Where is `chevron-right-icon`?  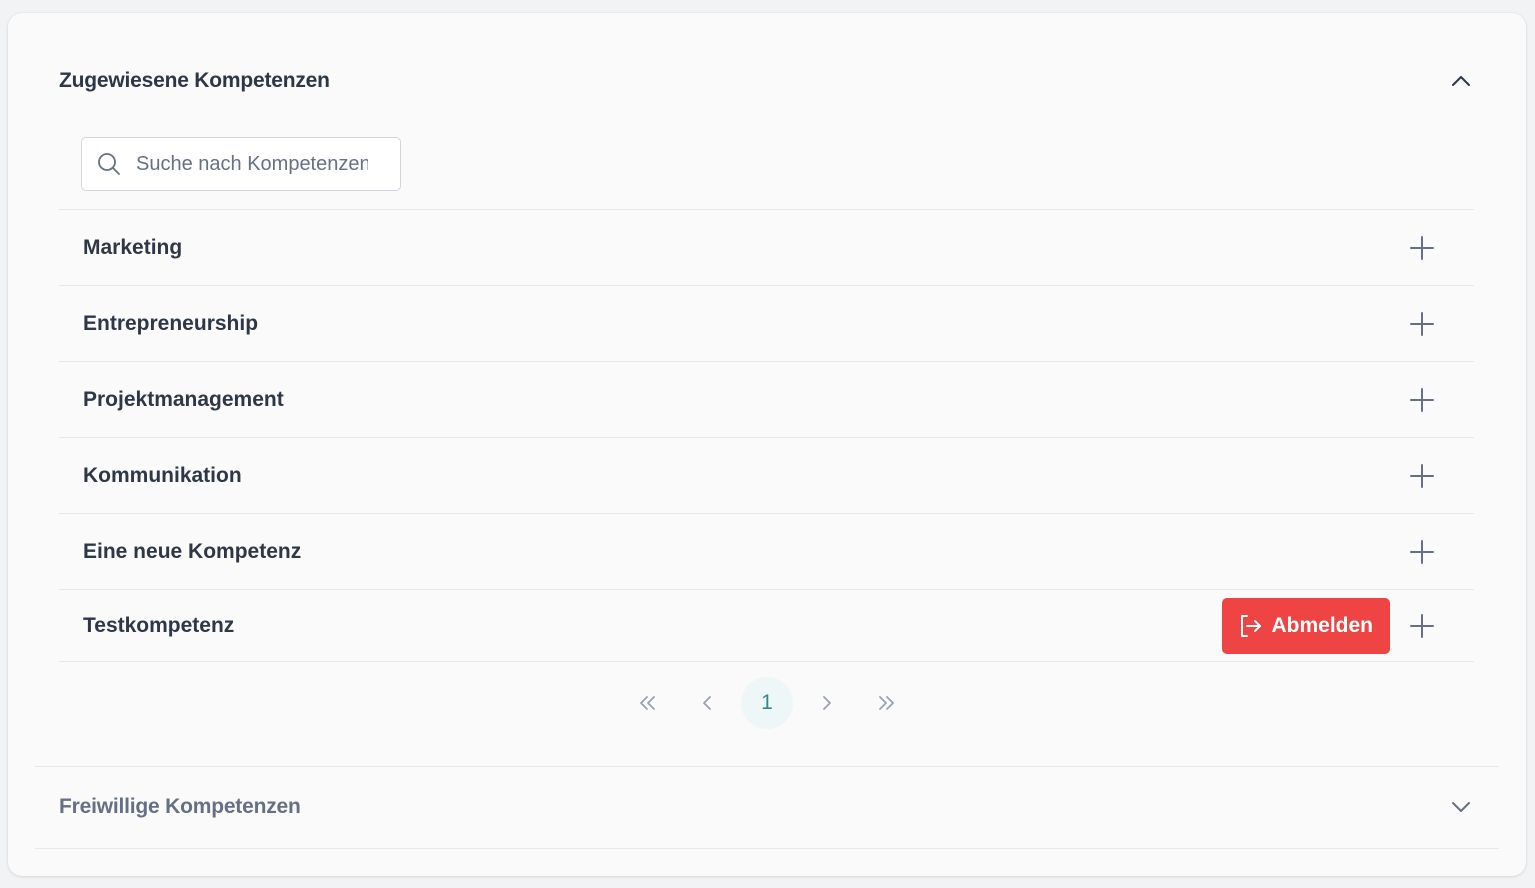
chevron-right-icon is located at coordinates (827, 703).